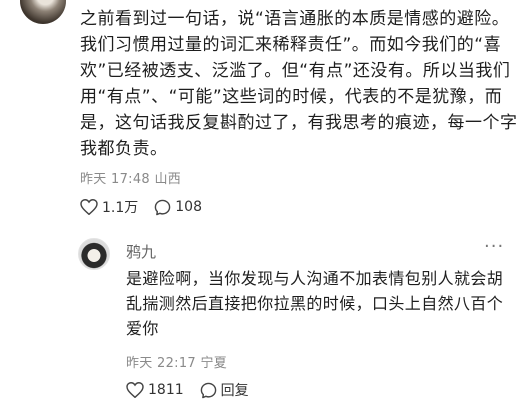 This screenshot has height=405, width=529. What do you see at coordinates (494, 246) in the screenshot?
I see `more-options-icon: ···` at bounding box center [494, 246].